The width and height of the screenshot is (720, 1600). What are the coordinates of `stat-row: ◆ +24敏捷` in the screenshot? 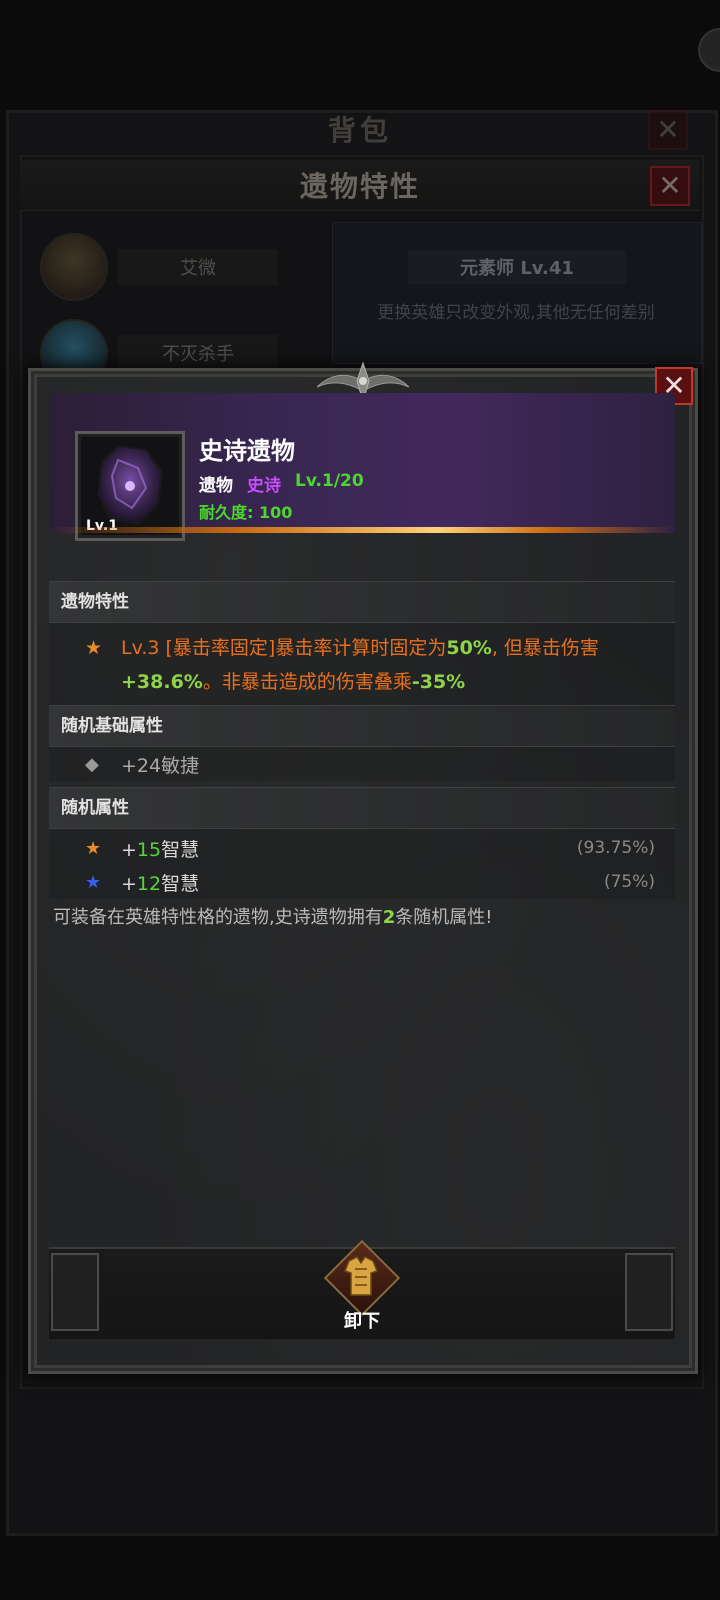 It's located at (362, 764).